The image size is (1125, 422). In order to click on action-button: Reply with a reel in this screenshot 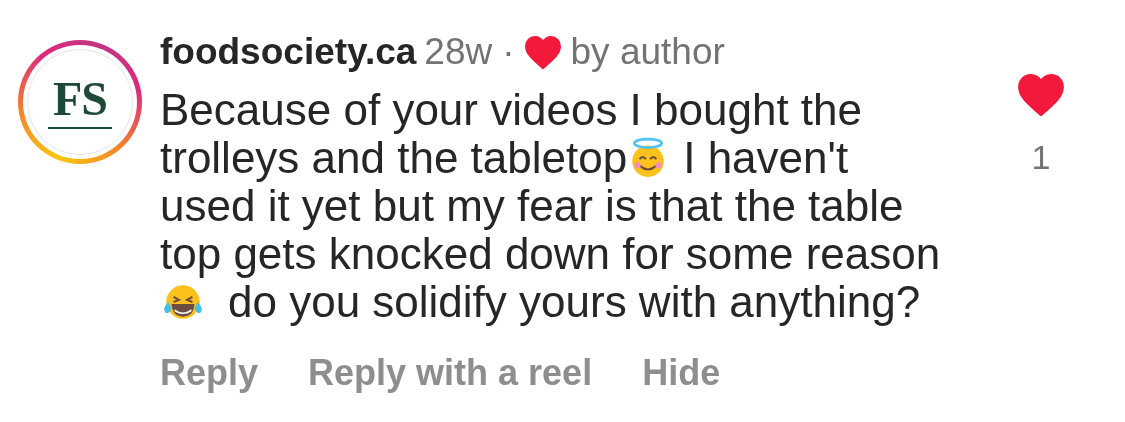, I will do `click(450, 373)`.